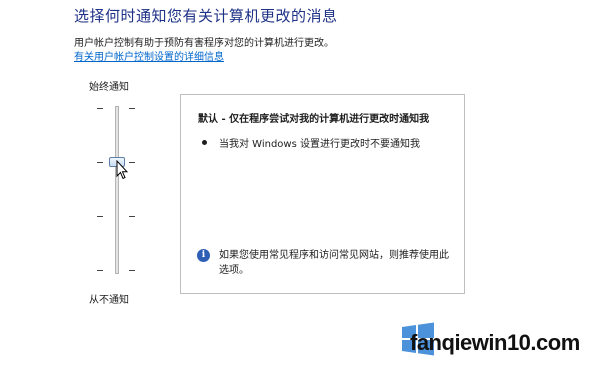 This screenshot has width=600, height=369. I want to click on slider-track, so click(117, 190).